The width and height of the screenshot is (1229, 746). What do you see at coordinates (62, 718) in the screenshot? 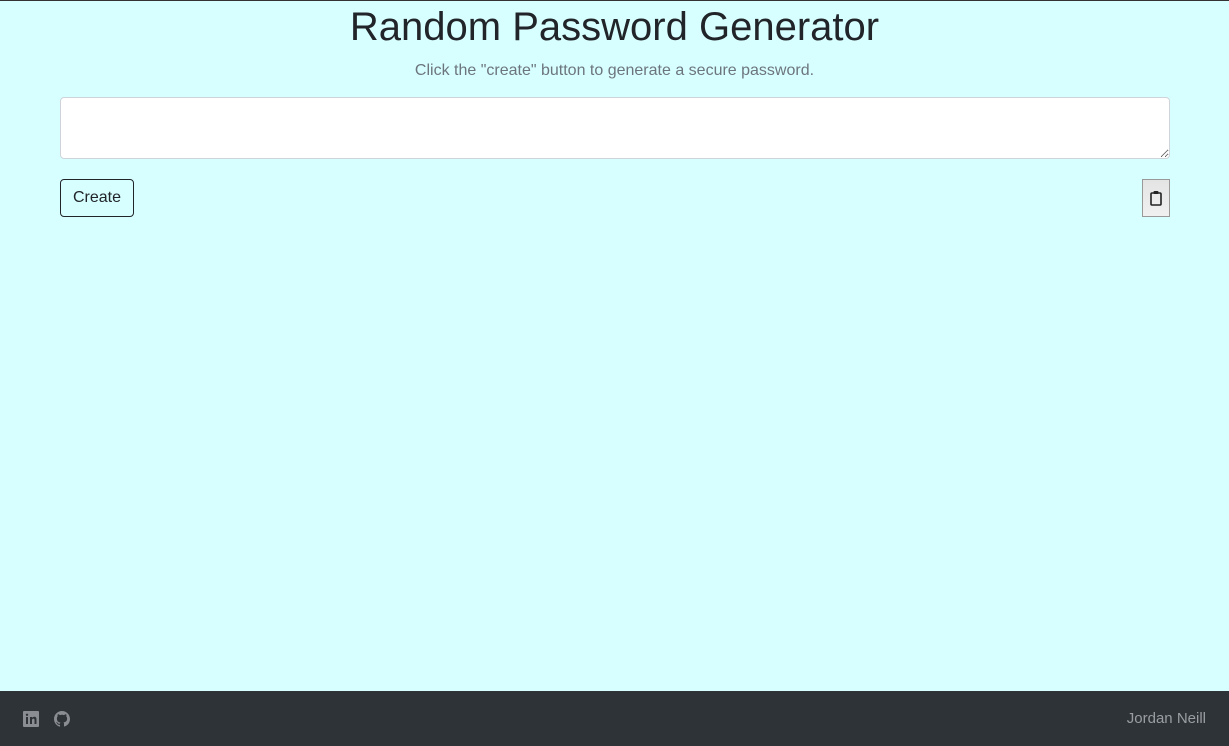
I see `github-icon` at bounding box center [62, 718].